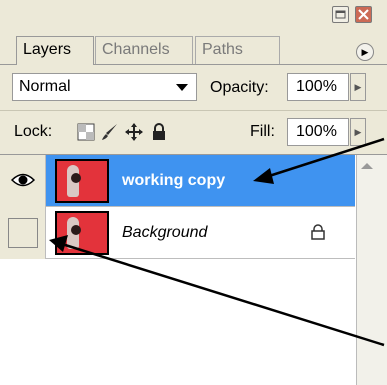 The image size is (387, 385). What do you see at coordinates (86, 132) in the screenshot?
I see `lock-transparent-pixels-icon` at bounding box center [86, 132].